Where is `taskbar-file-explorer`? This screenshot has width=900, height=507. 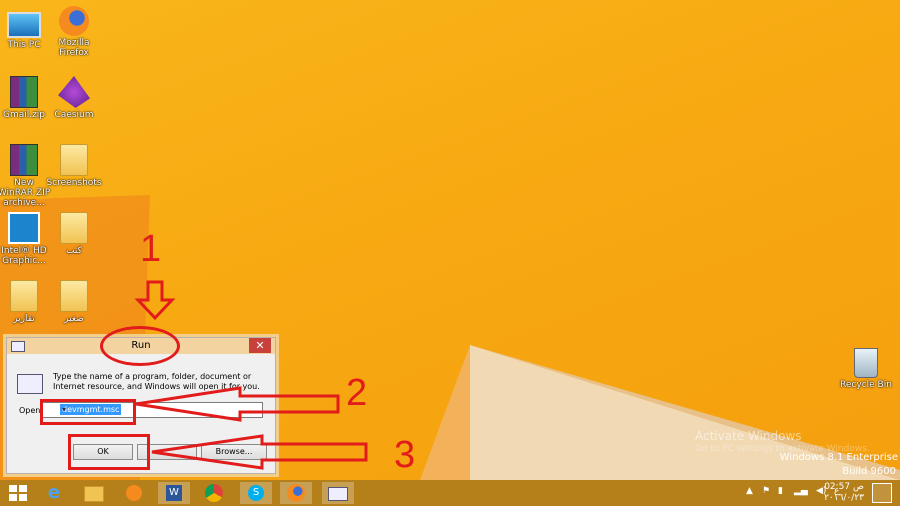 taskbar-file-explorer is located at coordinates (94, 493).